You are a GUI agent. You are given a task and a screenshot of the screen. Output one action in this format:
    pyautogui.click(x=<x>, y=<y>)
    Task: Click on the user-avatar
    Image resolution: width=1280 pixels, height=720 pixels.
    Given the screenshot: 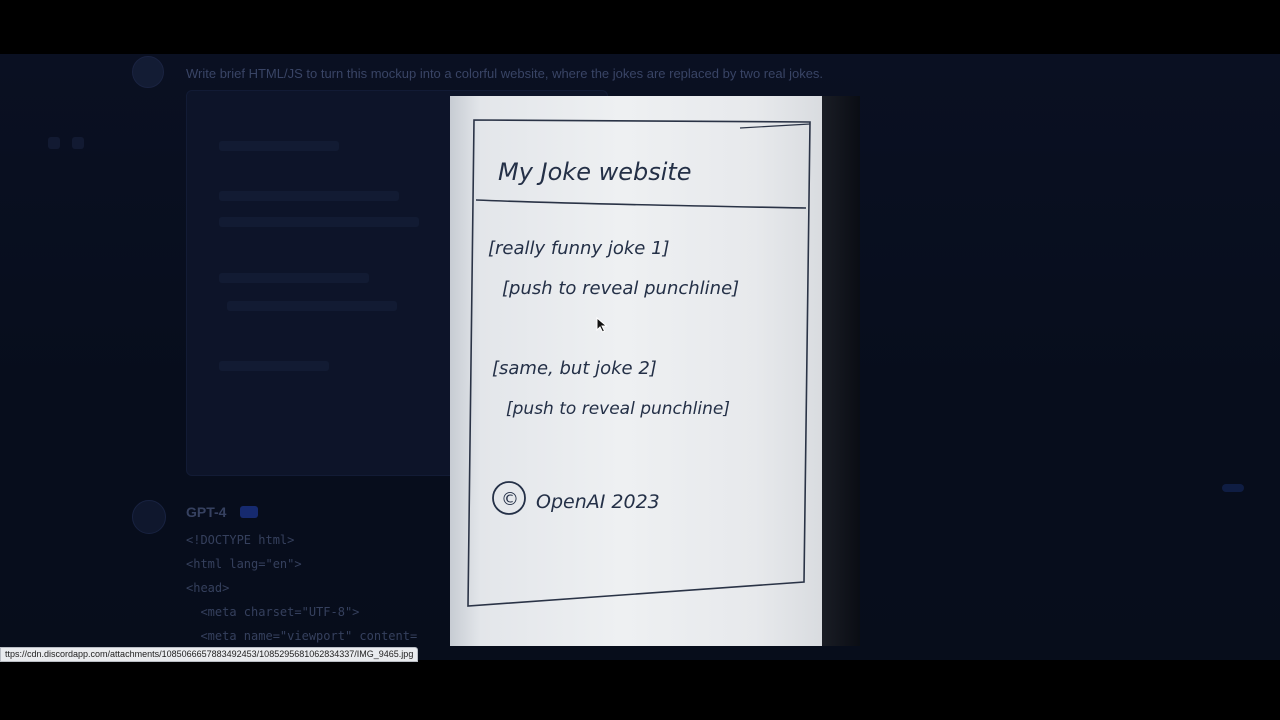 What is the action you would take?
    pyautogui.click(x=148, y=72)
    